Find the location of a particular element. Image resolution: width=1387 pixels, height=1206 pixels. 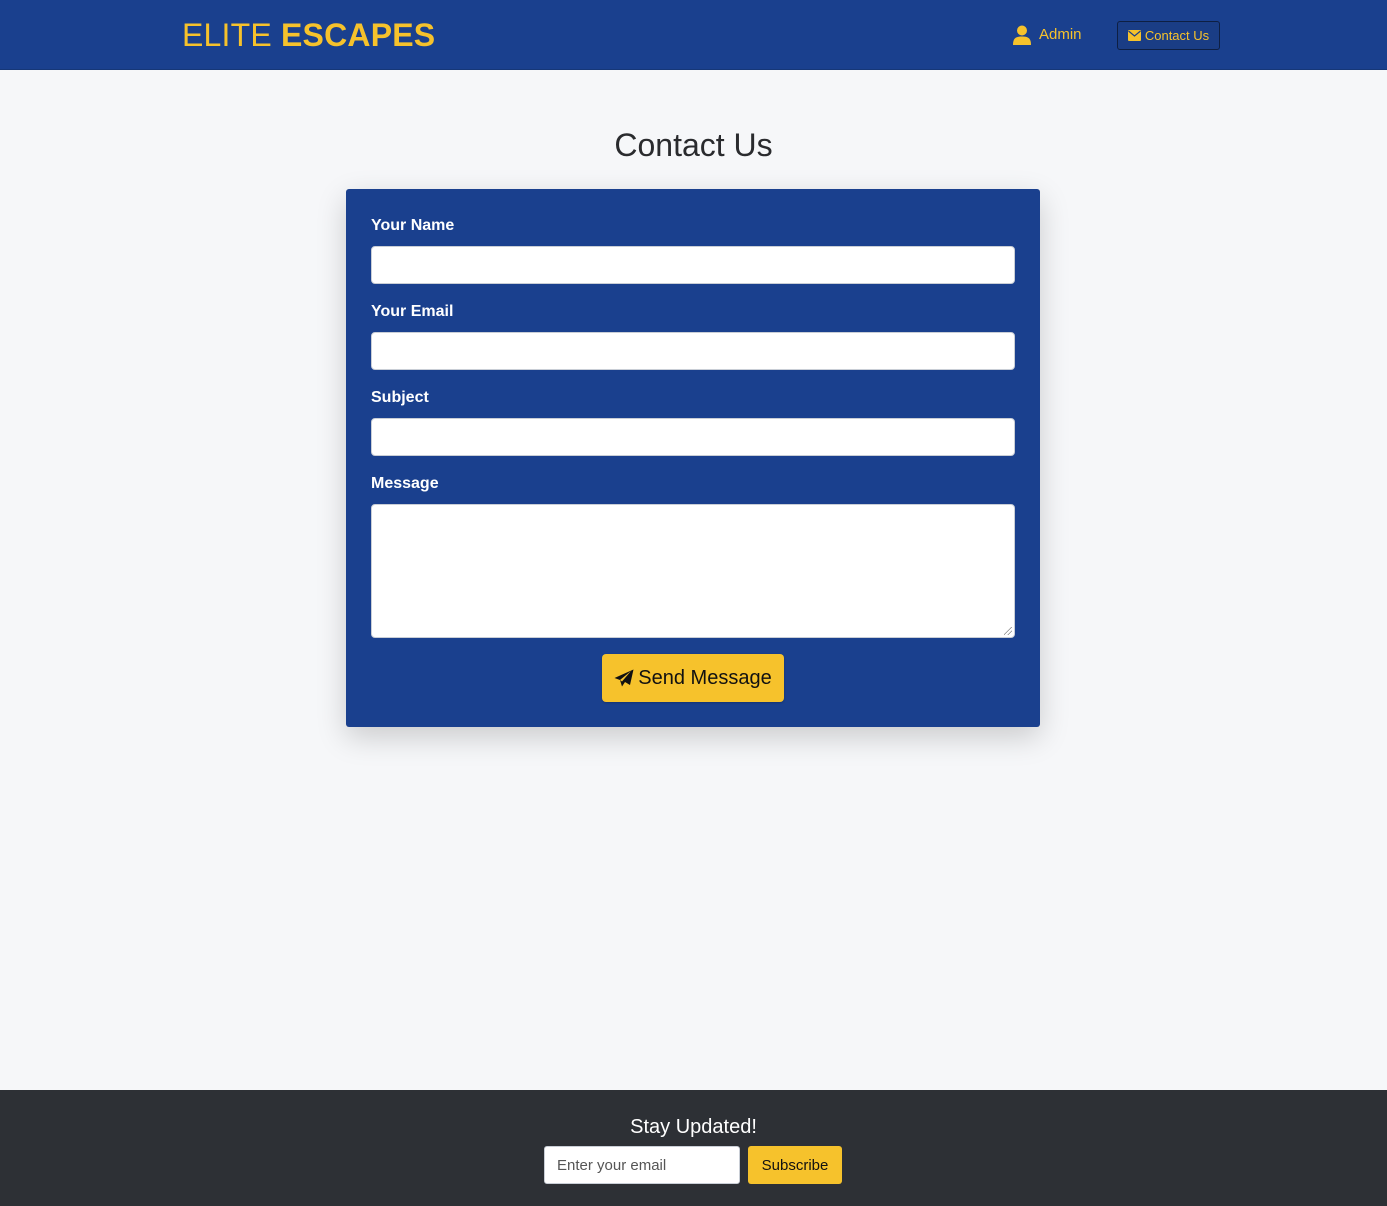

brand-light: ELITE is located at coordinates (227, 35).